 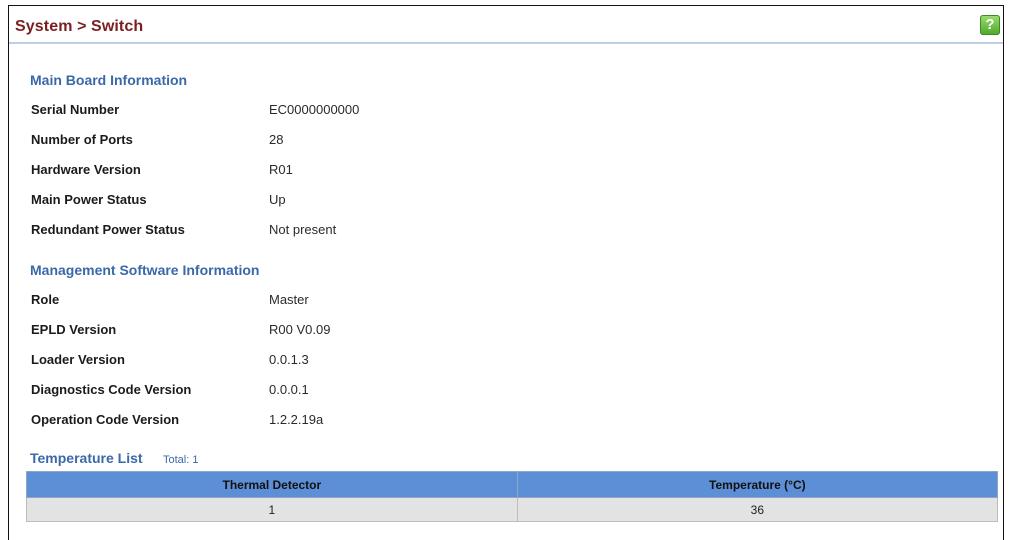 I want to click on table-row: 1 36, so click(x=512, y=509).